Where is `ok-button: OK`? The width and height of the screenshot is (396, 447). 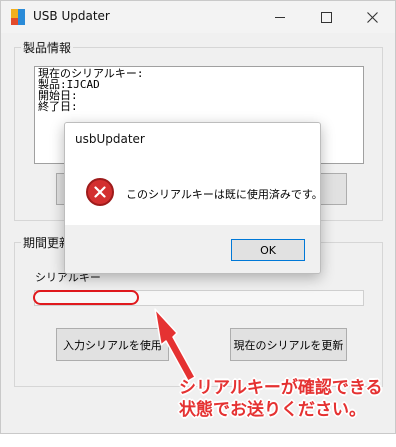 ok-button: OK is located at coordinates (268, 250).